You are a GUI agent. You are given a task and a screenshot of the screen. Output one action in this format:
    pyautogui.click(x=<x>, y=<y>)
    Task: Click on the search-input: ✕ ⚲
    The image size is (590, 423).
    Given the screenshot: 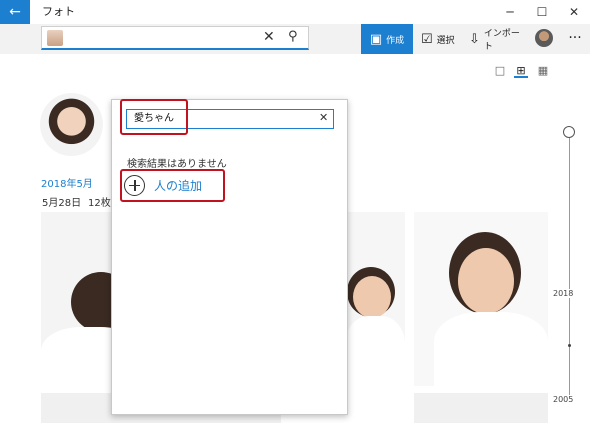 What is the action you would take?
    pyautogui.click(x=175, y=38)
    